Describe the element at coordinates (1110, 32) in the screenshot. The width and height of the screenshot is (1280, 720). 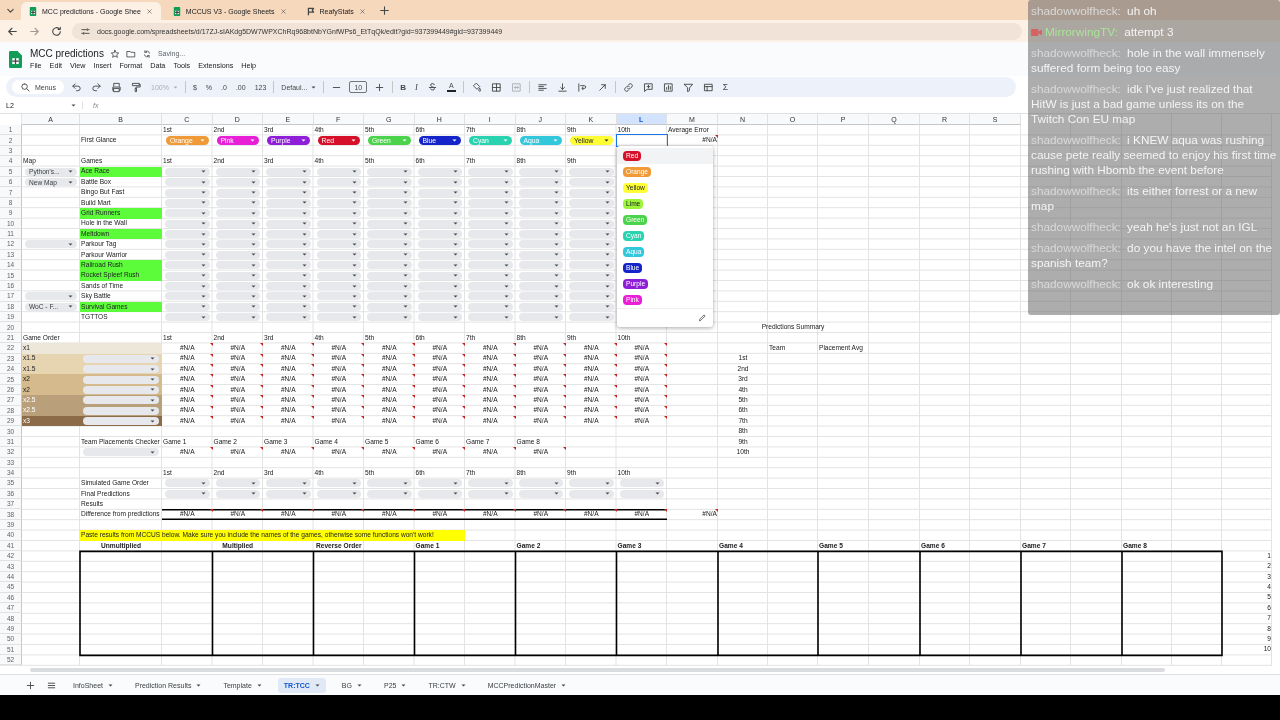
I see `chat-message: MirrorwingTV: attempt 3` at that location.